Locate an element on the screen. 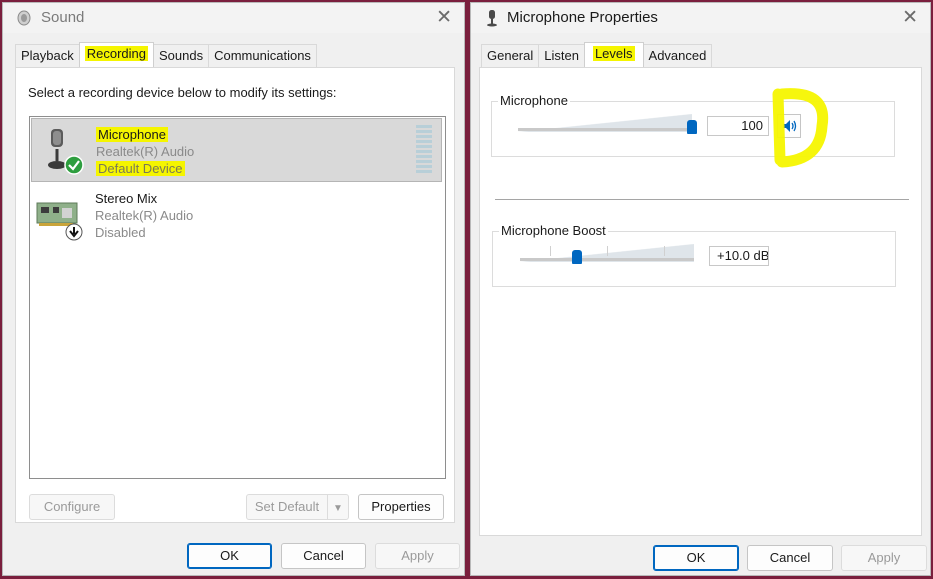 This screenshot has width=933, height=579. boost-slider-track is located at coordinates (607, 259).